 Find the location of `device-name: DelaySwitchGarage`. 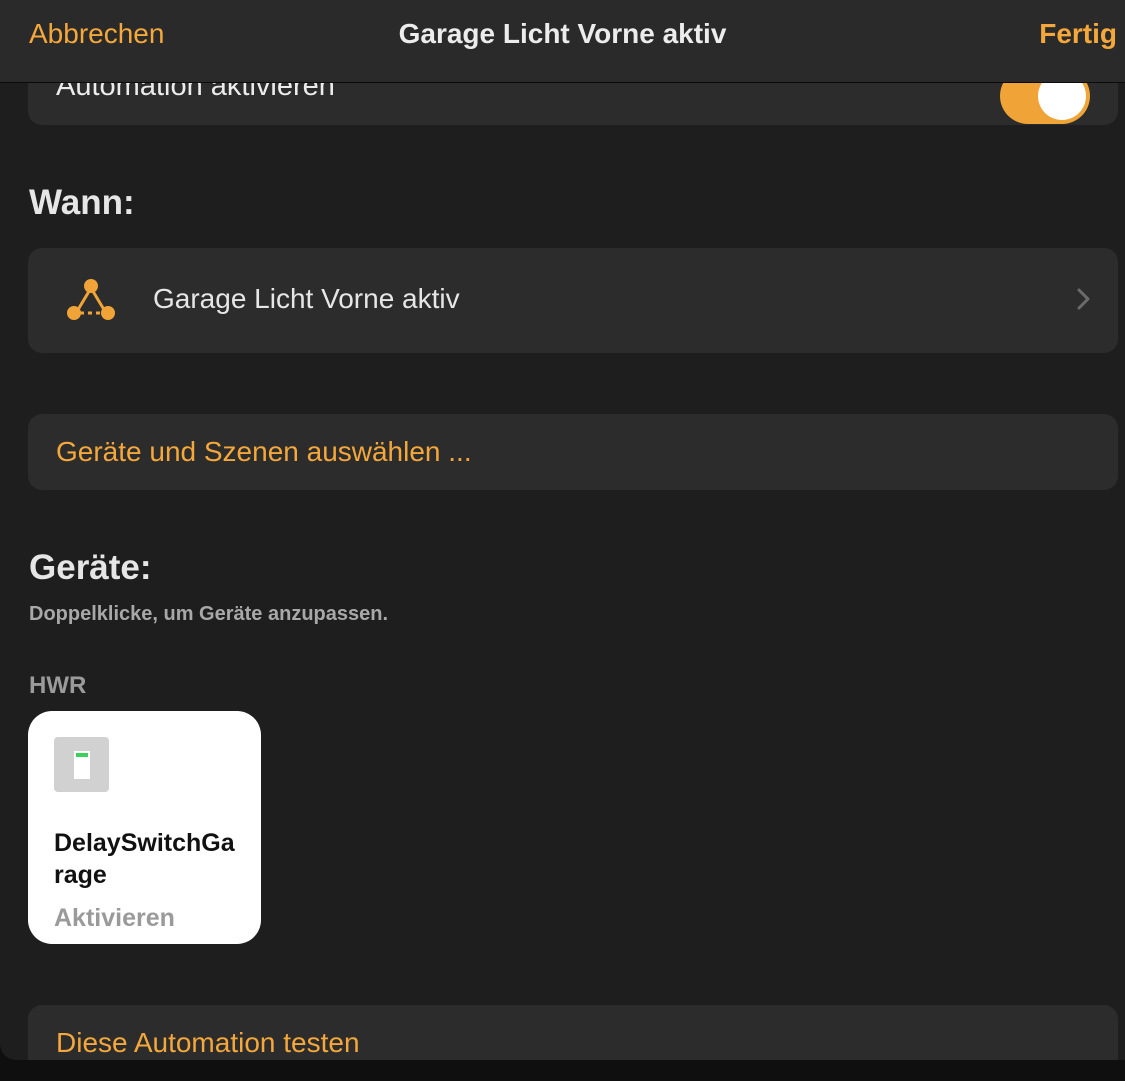

device-name: DelaySwitchGarage is located at coordinates (144, 859).